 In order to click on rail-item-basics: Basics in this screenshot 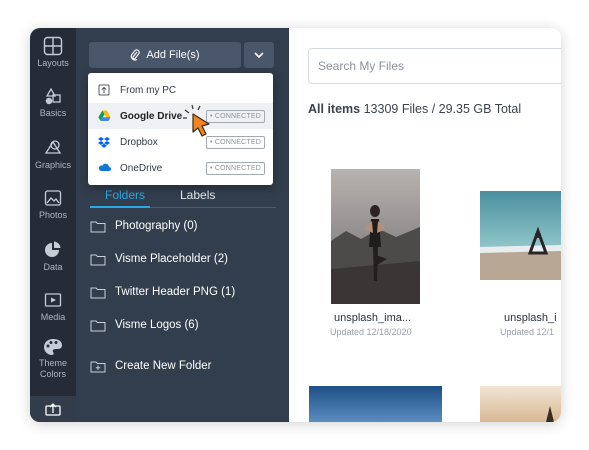, I will do `click(53, 102)`.